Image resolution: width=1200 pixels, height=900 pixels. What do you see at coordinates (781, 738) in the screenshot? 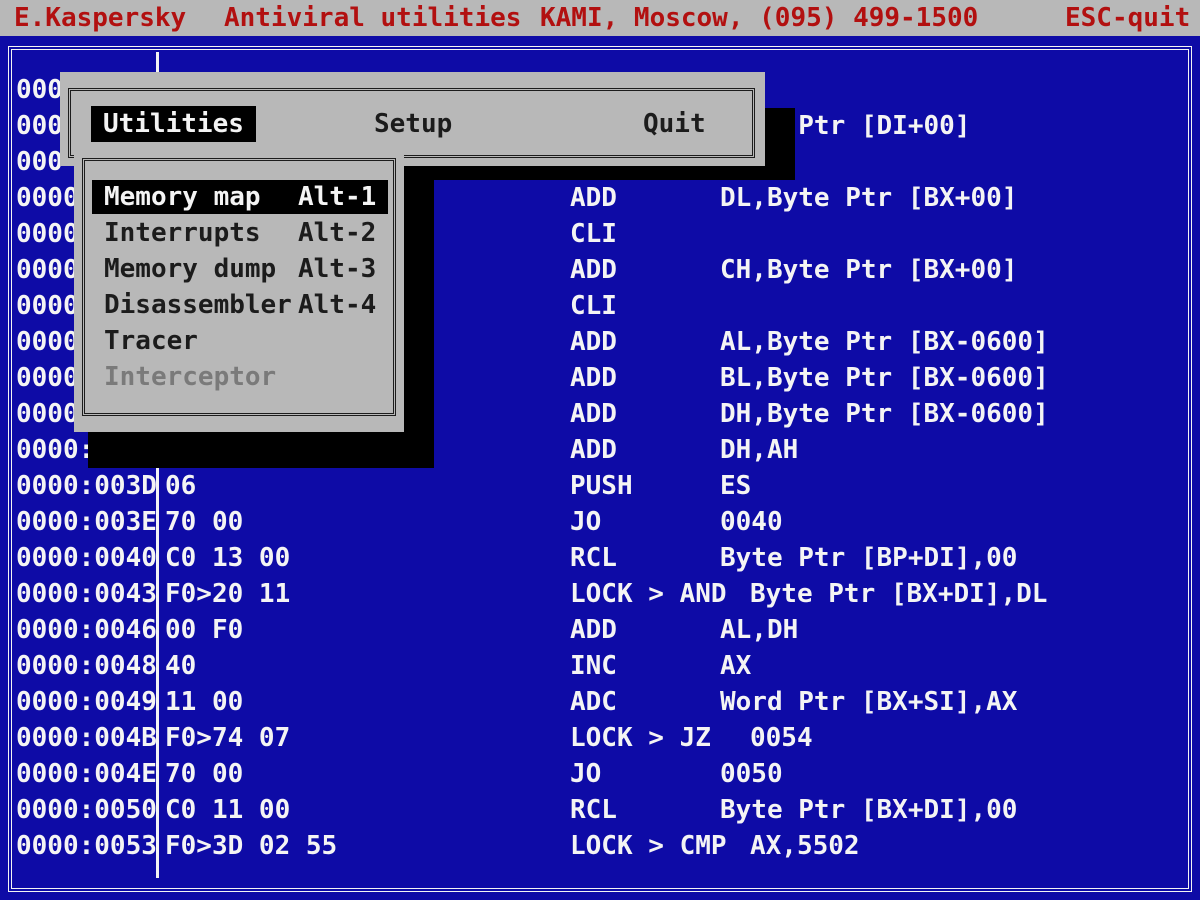
I see `row-operands: 0054` at bounding box center [781, 738].